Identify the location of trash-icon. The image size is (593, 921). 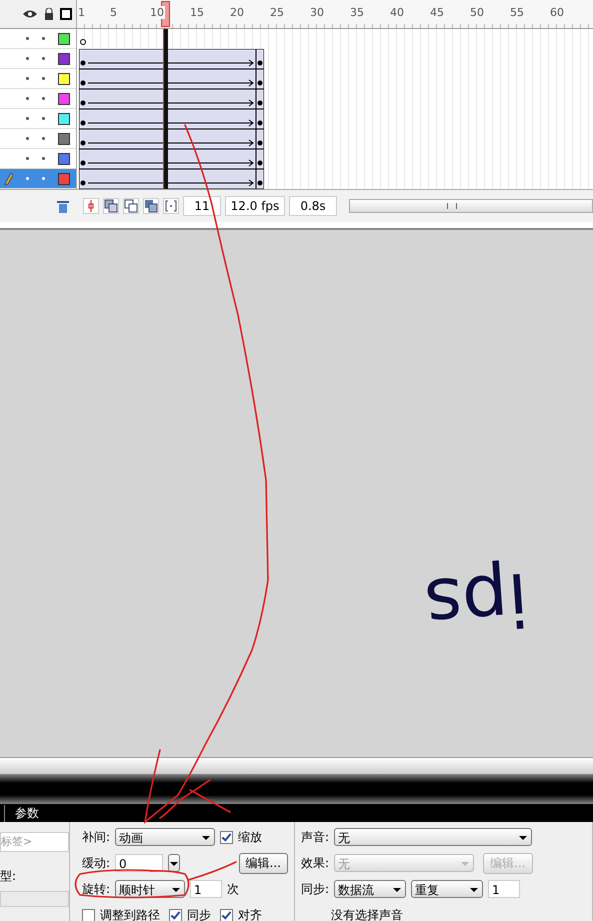
(63, 206).